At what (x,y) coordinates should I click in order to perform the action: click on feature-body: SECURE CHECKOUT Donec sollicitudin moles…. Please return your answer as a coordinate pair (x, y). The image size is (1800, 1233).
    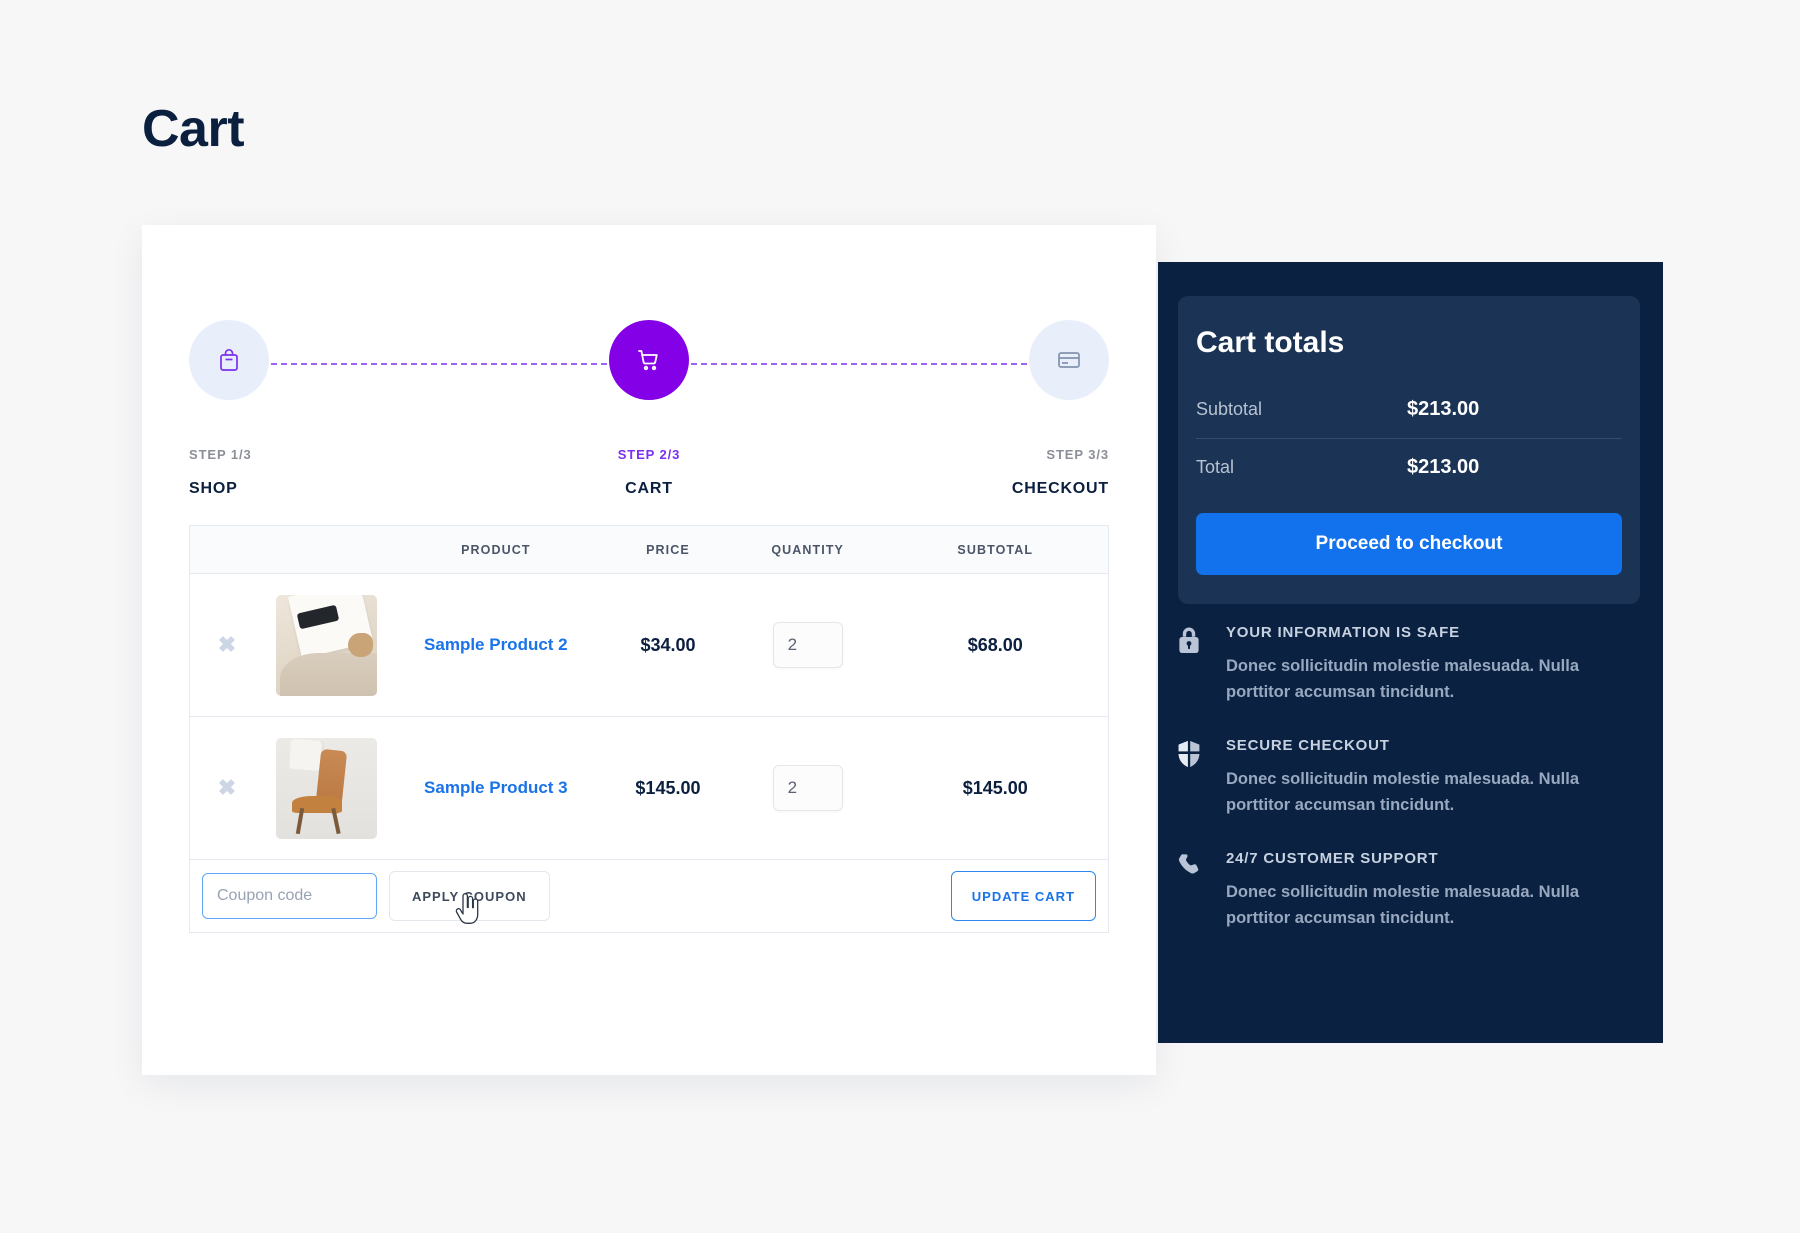
    Looking at the image, I should click on (1436, 777).